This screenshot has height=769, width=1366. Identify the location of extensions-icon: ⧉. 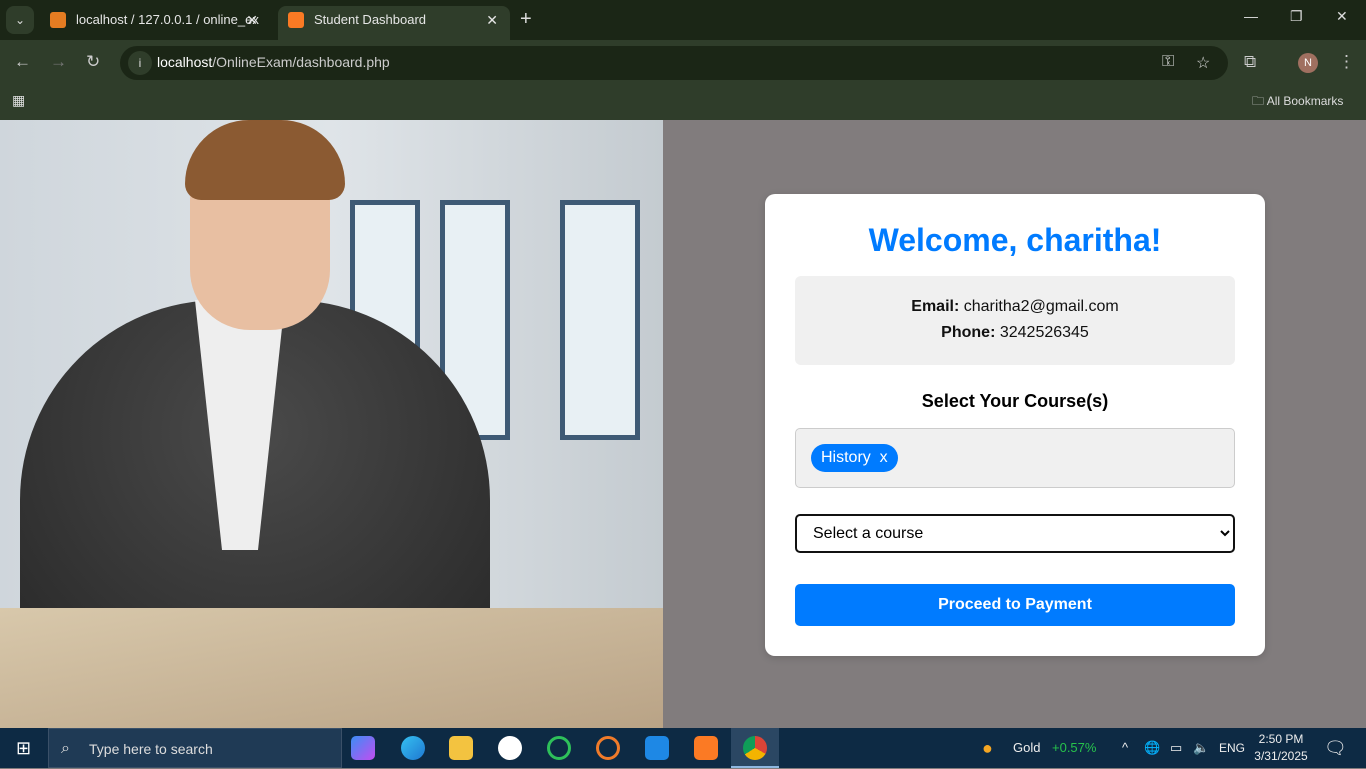
(1250, 62).